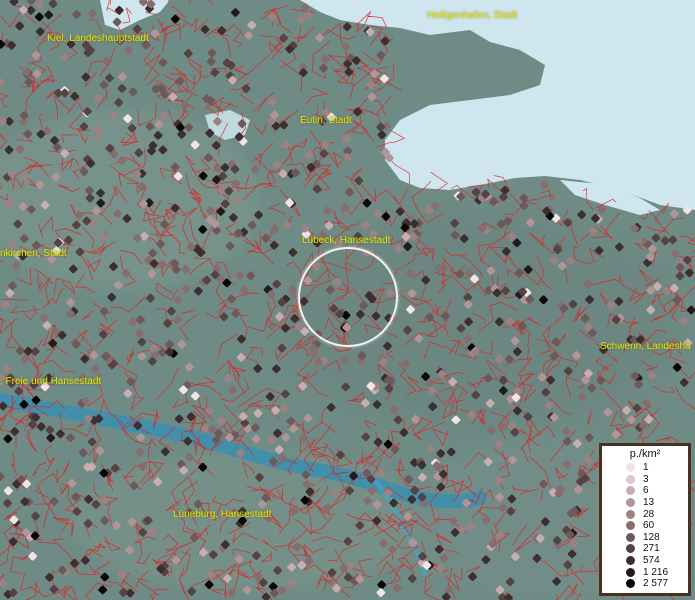 This screenshot has height=600, width=695. I want to click on legend-item: 6, so click(645, 491).